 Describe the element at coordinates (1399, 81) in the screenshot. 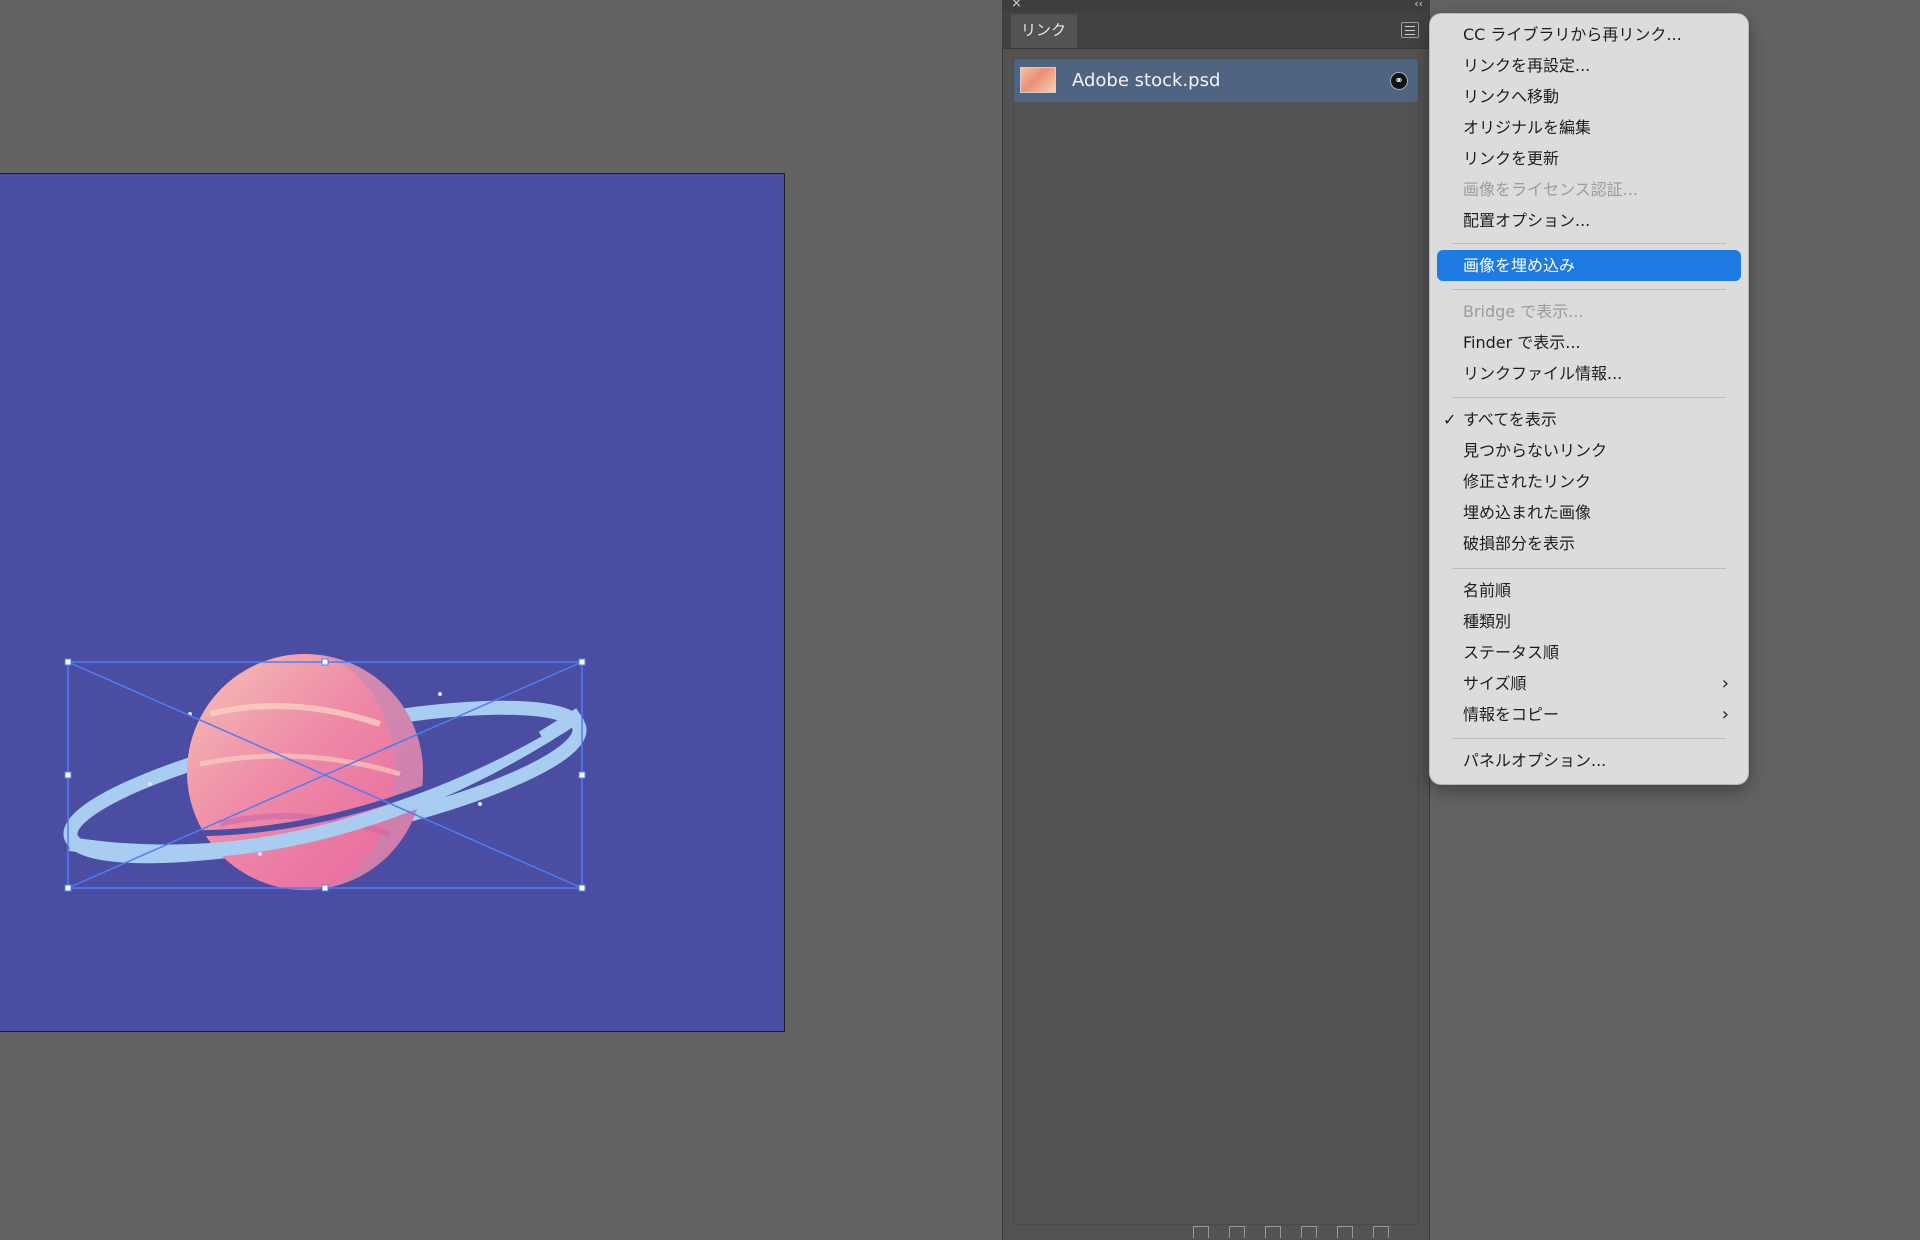

I see `link-icon: ⚭` at that location.